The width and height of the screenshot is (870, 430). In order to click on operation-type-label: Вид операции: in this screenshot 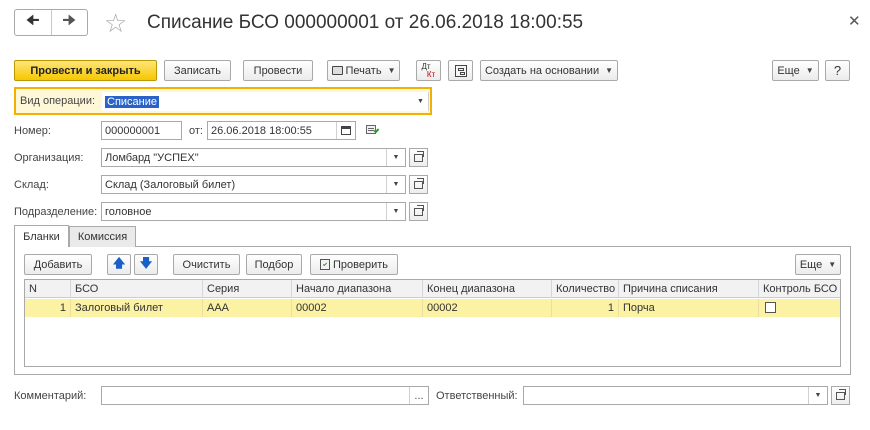, I will do `click(58, 101)`.